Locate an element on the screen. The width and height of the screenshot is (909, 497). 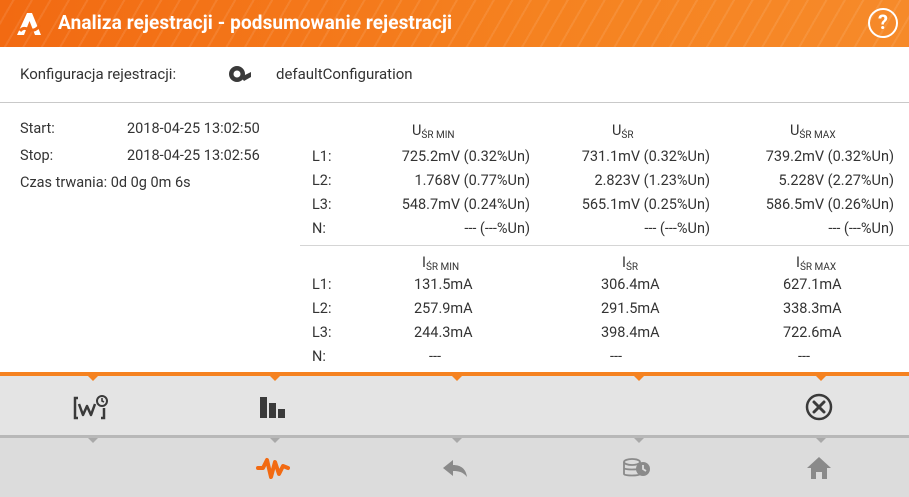
configuration-value: defaultConfiguration is located at coordinates (344, 74).